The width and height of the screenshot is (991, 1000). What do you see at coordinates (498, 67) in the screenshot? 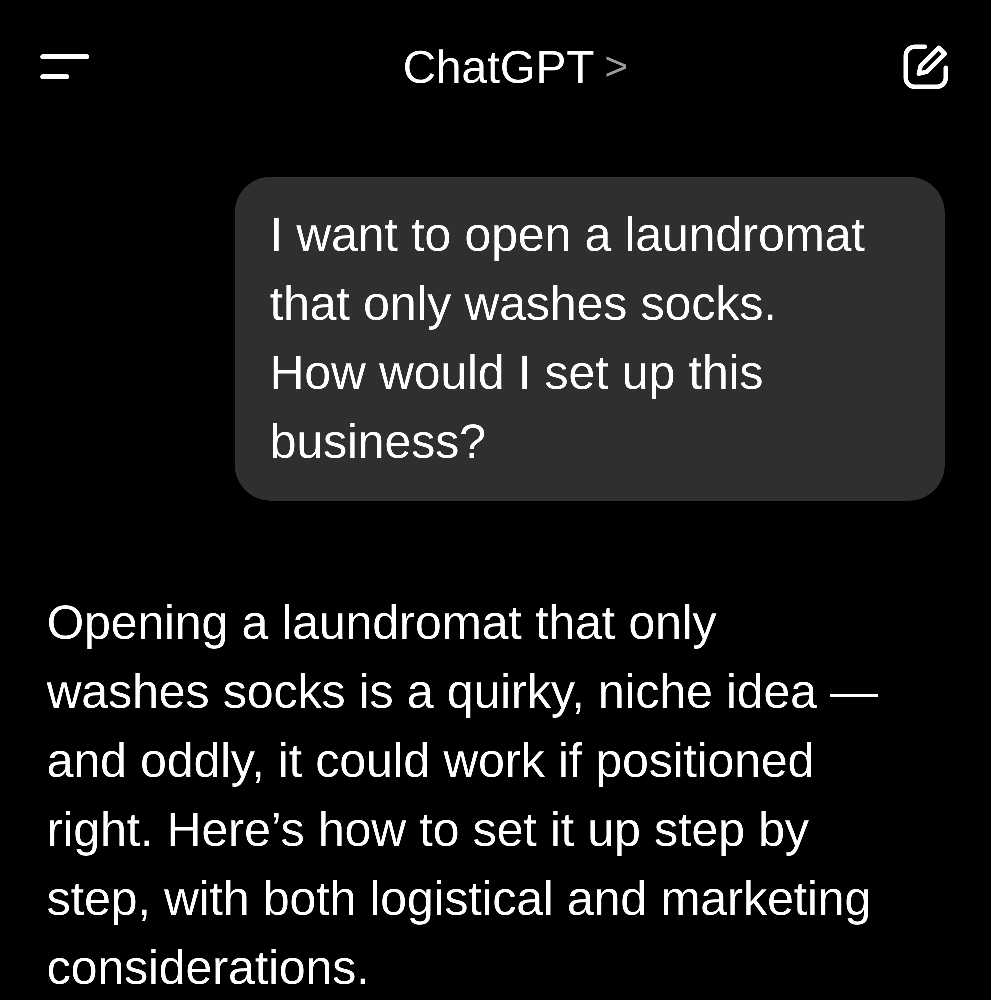
I see `app-title: ChatGPT` at bounding box center [498, 67].